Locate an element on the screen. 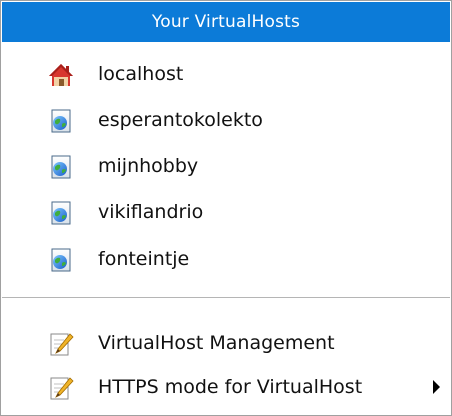 The image size is (452, 416). menu-item-virtualhost-management: VirtualHost Management is located at coordinates (226, 343).